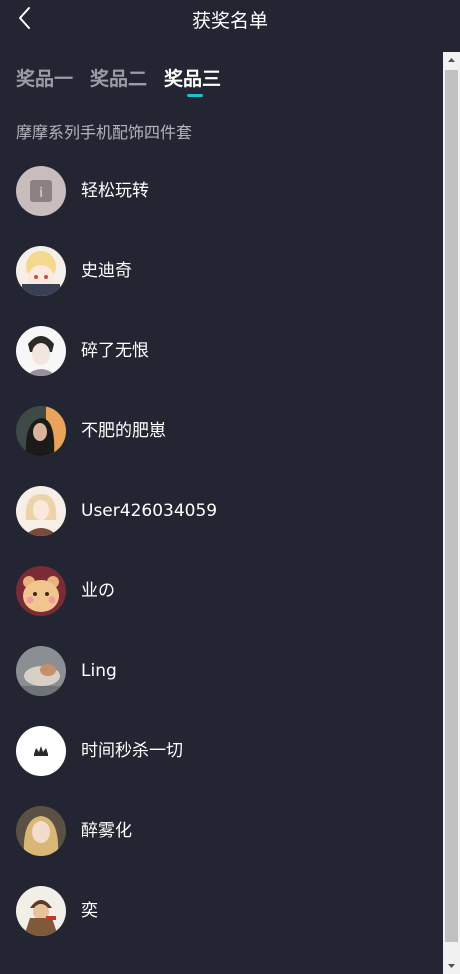 The width and height of the screenshot is (460, 974). What do you see at coordinates (115, 351) in the screenshot?
I see `winner-name: 碎了无恨` at bounding box center [115, 351].